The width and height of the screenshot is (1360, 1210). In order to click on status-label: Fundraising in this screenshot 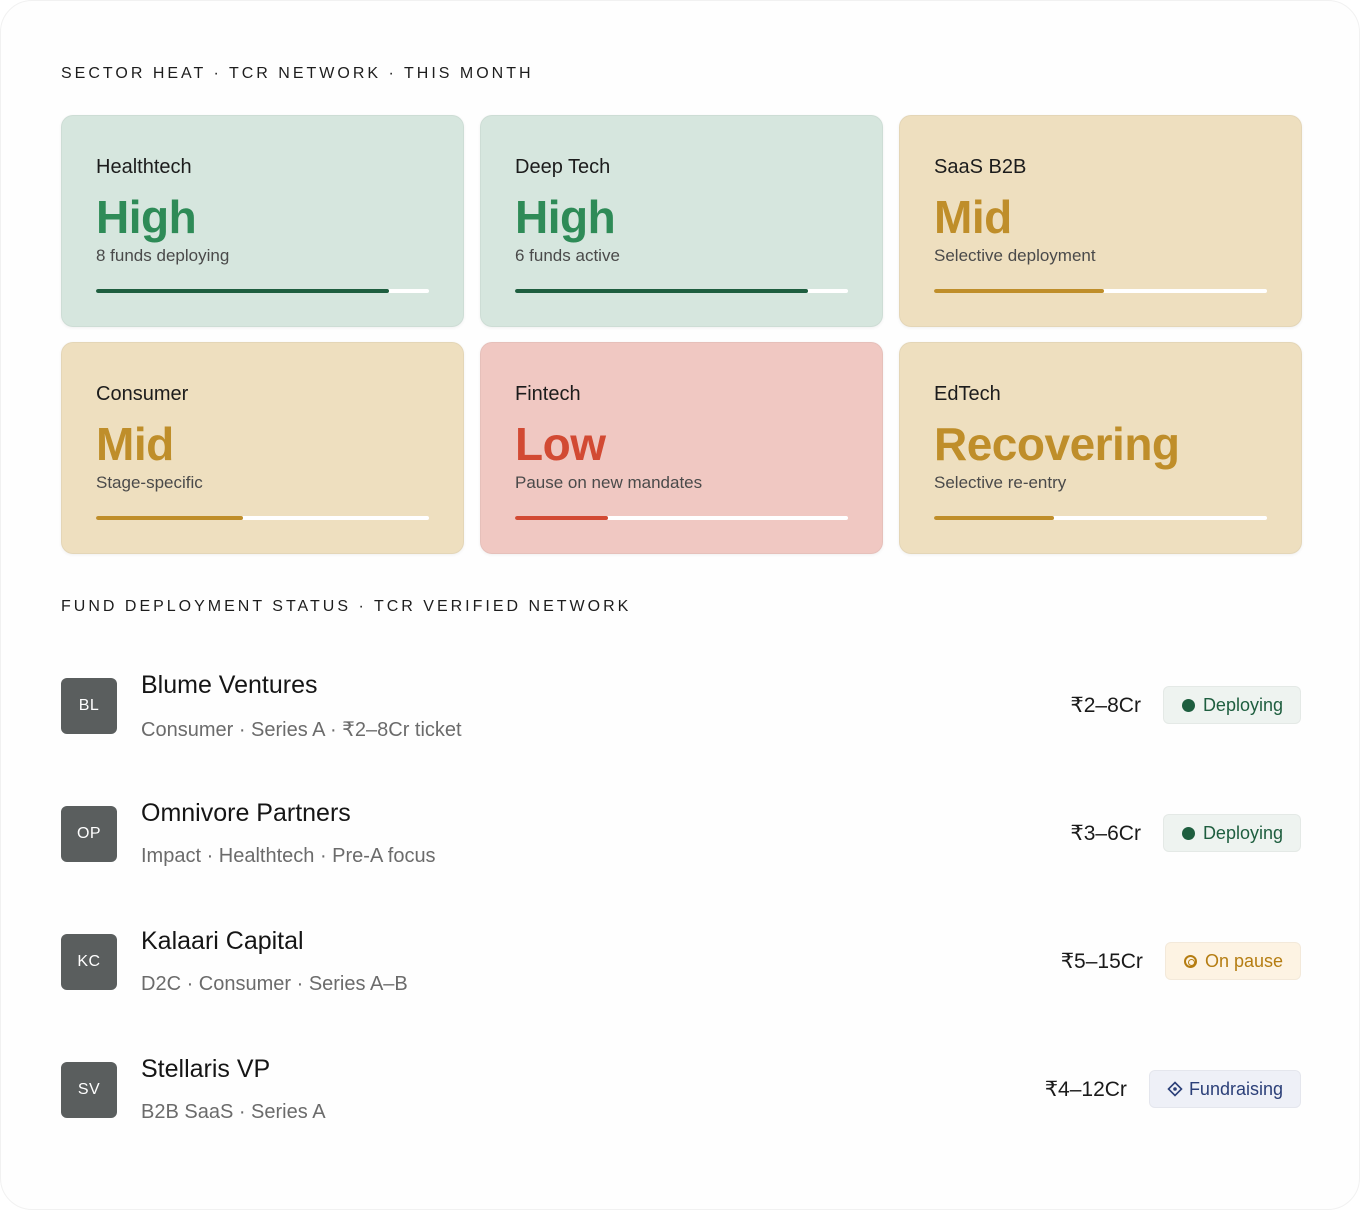, I will do `click(1235, 1088)`.